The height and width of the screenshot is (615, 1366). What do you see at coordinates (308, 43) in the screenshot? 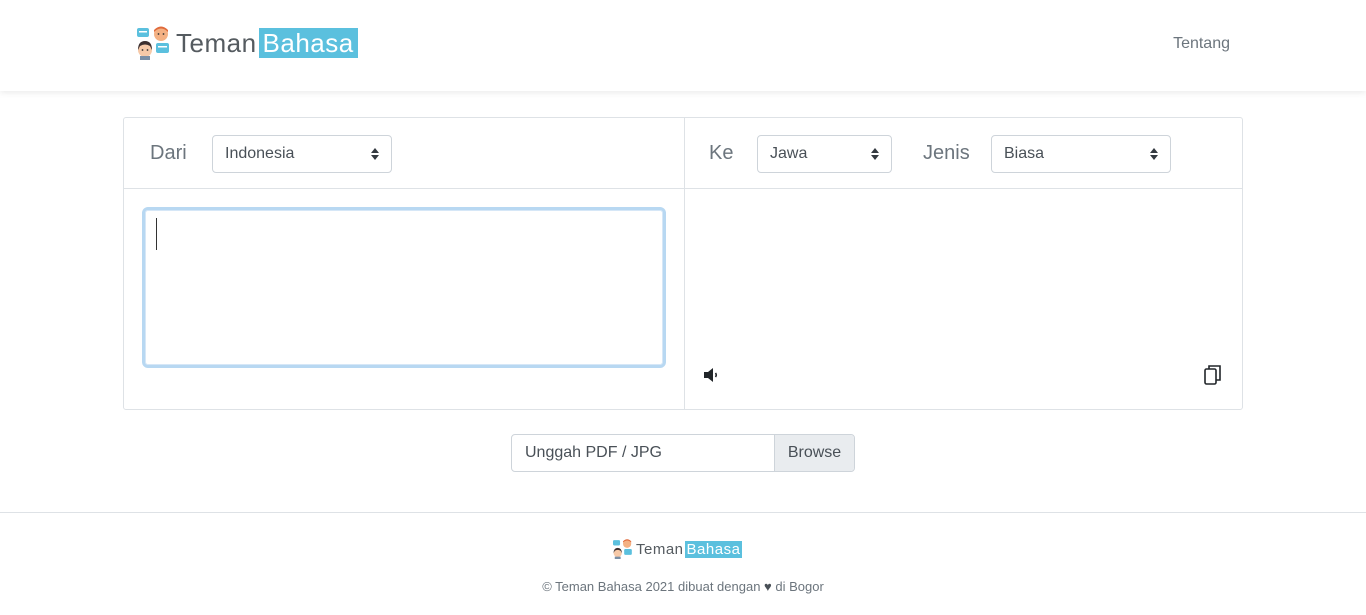
I see `brand-text-bahasa: Bahasa` at bounding box center [308, 43].